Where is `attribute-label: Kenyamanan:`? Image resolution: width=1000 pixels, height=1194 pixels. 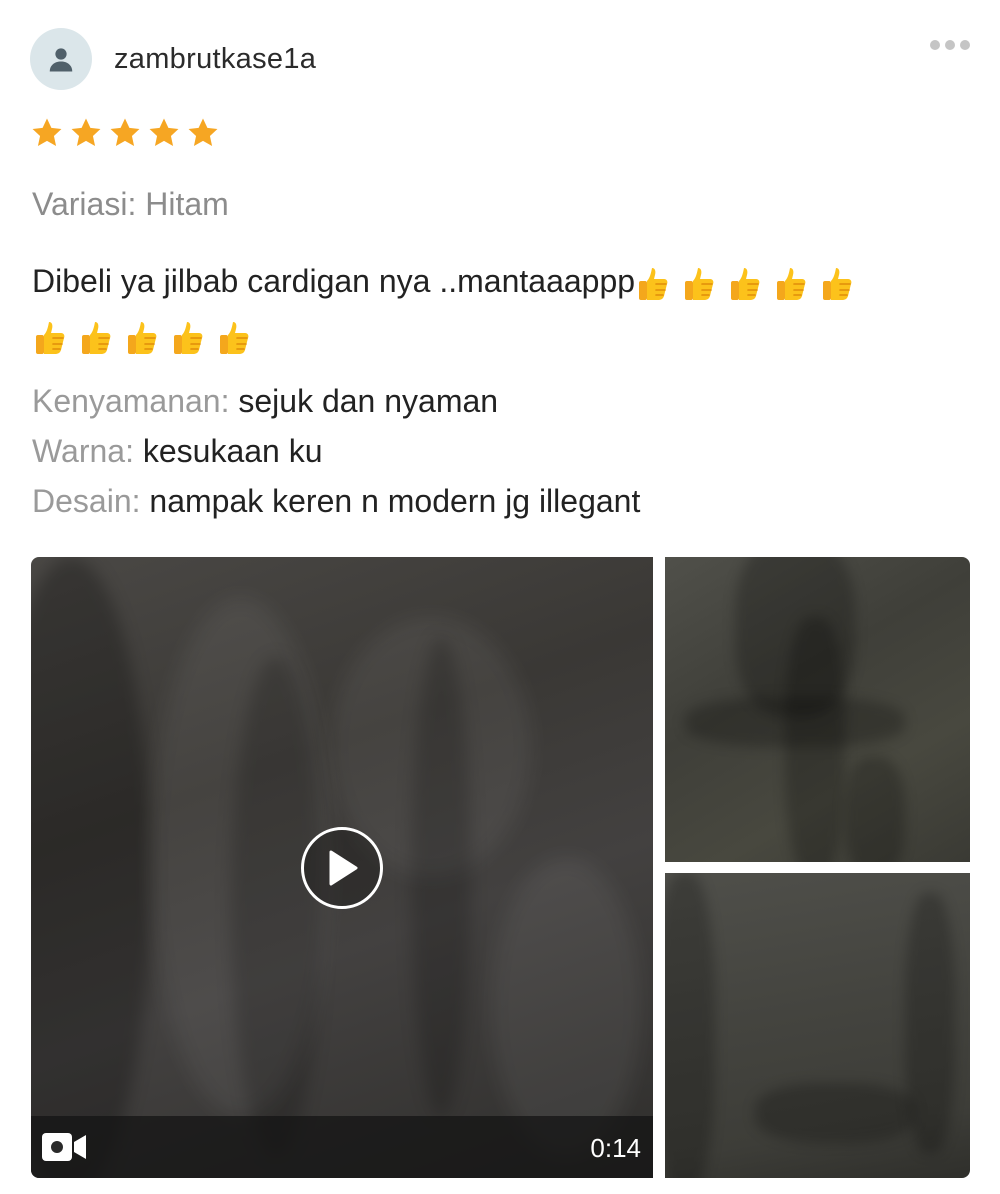 attribute-label: Kenyamanan: is located at coordinates (131, 401).